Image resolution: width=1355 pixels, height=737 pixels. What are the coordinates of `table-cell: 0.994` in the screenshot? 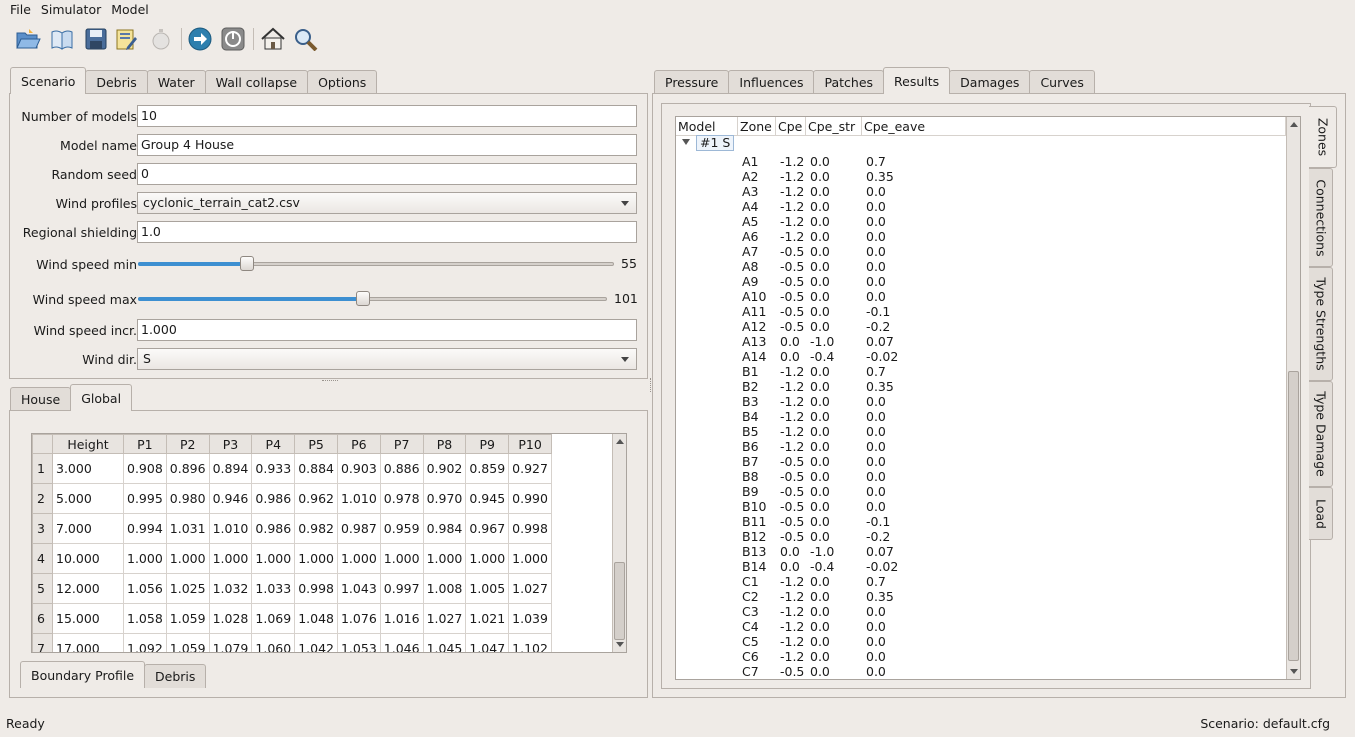 It's located at (145, 528).